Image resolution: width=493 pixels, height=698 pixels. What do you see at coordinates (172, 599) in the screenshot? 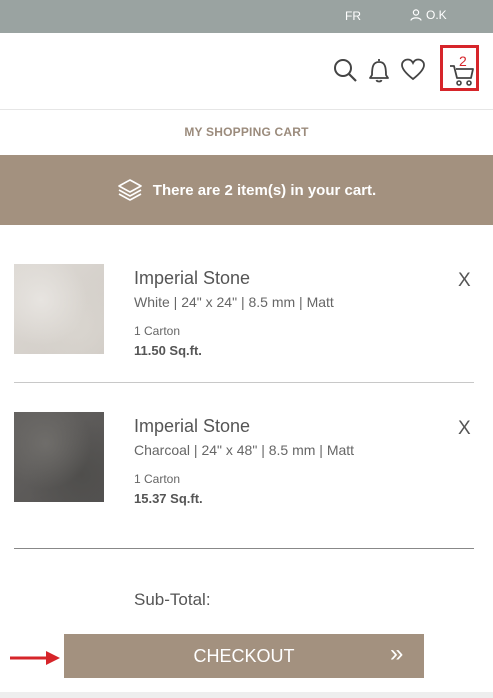
I see `subtotal-label: Sub-Total:` at bounding box center [172, 599].